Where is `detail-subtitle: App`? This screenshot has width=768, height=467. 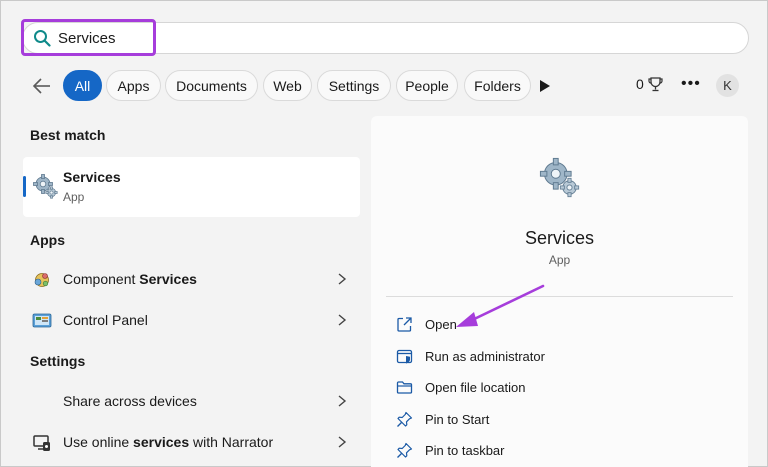
detail-subtitle: App is located at coordinates (559, 260).